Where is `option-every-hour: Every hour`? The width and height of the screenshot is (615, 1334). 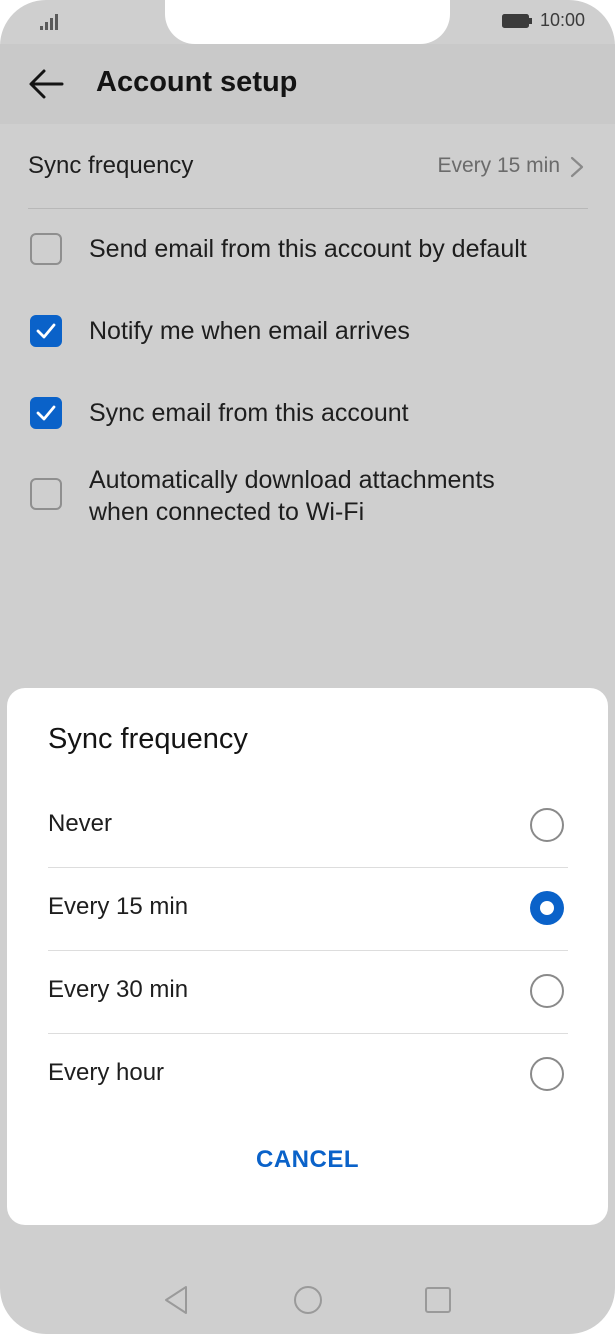 option-every-hour: Every hour is located at coordinates (308, 1075).